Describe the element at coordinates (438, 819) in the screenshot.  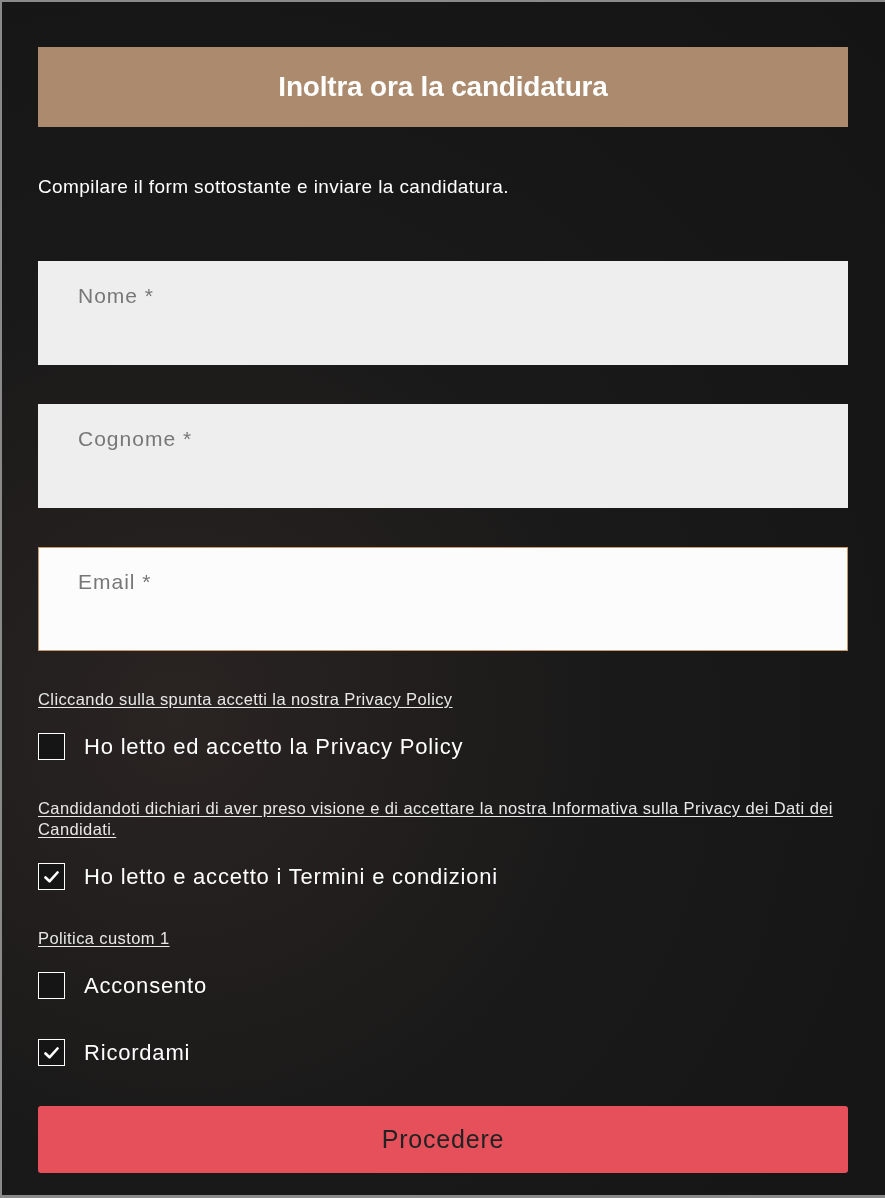
I see `policy-link: Candidandoti dichiari di aver preso visione e di accettare la nostra Informativa sulla Privacy dei Dati dei Candidati.` at that location.